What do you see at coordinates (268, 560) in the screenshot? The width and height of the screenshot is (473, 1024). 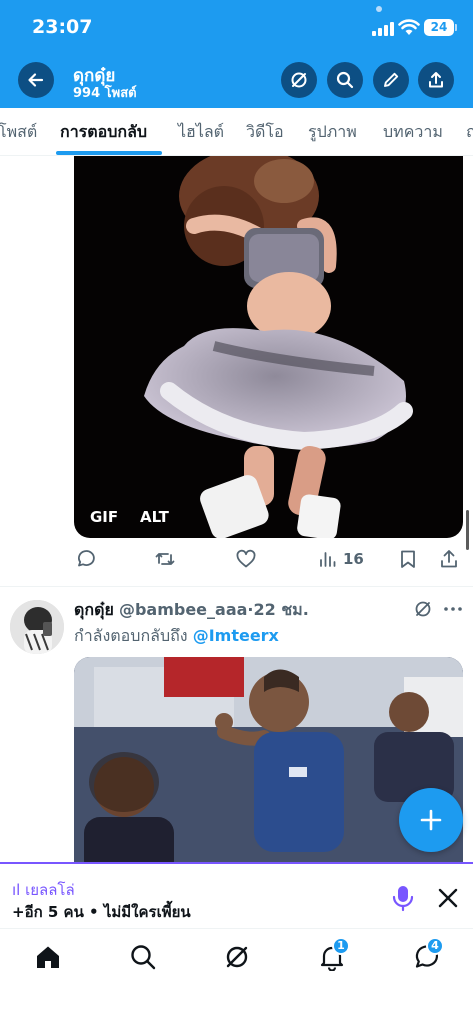 I see `post-actions: 16` at bounding box center [268, 560].